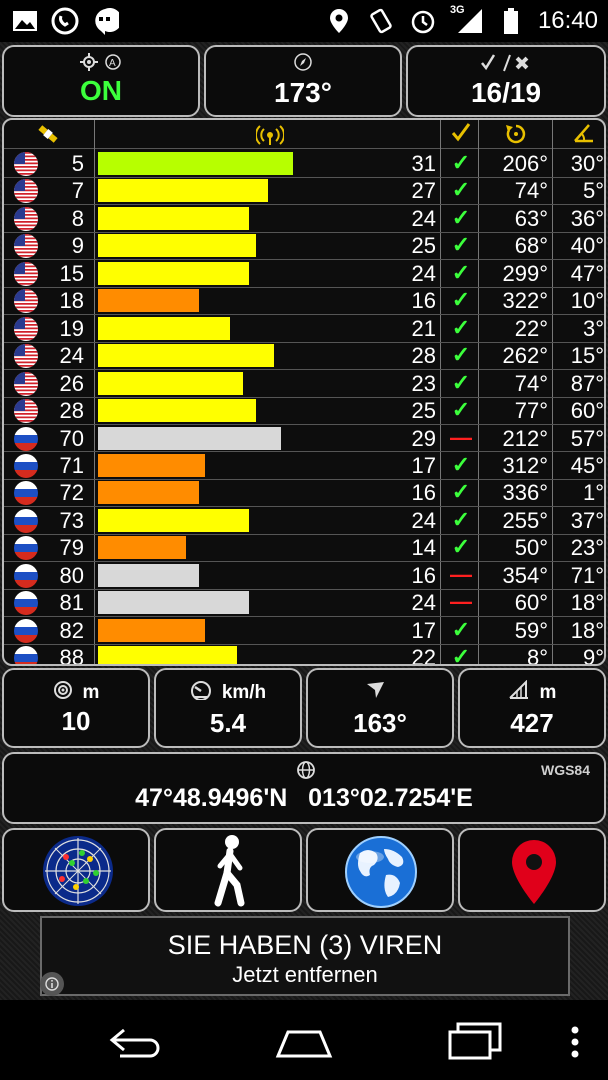 The width and height of the screenshot is (608, 1080). Describe the element at coordinates (304, 548) in the screenshot. I see `table-row: 79 14 ✓ 50° 23°` at that location.